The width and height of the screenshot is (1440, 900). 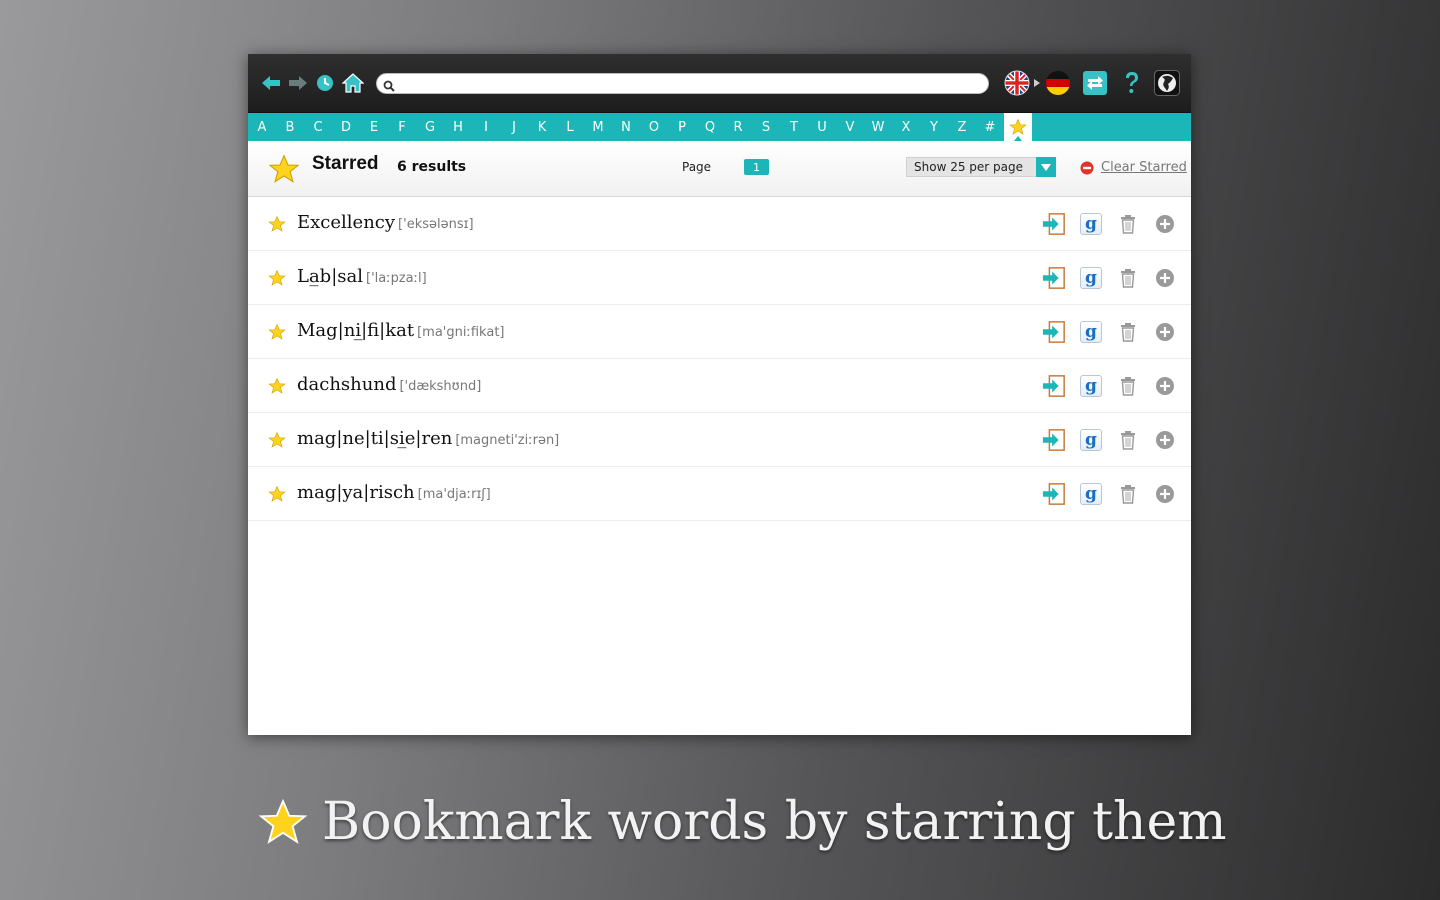 What do you see at coordinates (262, 127) in the screenshot?
I see `letter-tab: A` at bounding box center [262, 127].